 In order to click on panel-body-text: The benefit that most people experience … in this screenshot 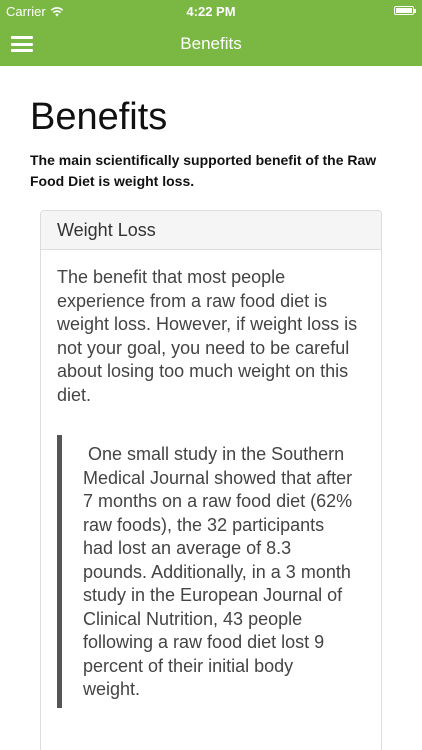, I will do `click(207, 336)`.